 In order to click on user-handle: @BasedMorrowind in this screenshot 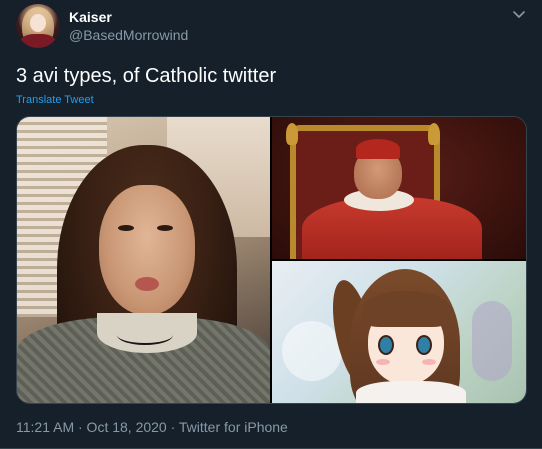, I will do `click(128, 35)`.